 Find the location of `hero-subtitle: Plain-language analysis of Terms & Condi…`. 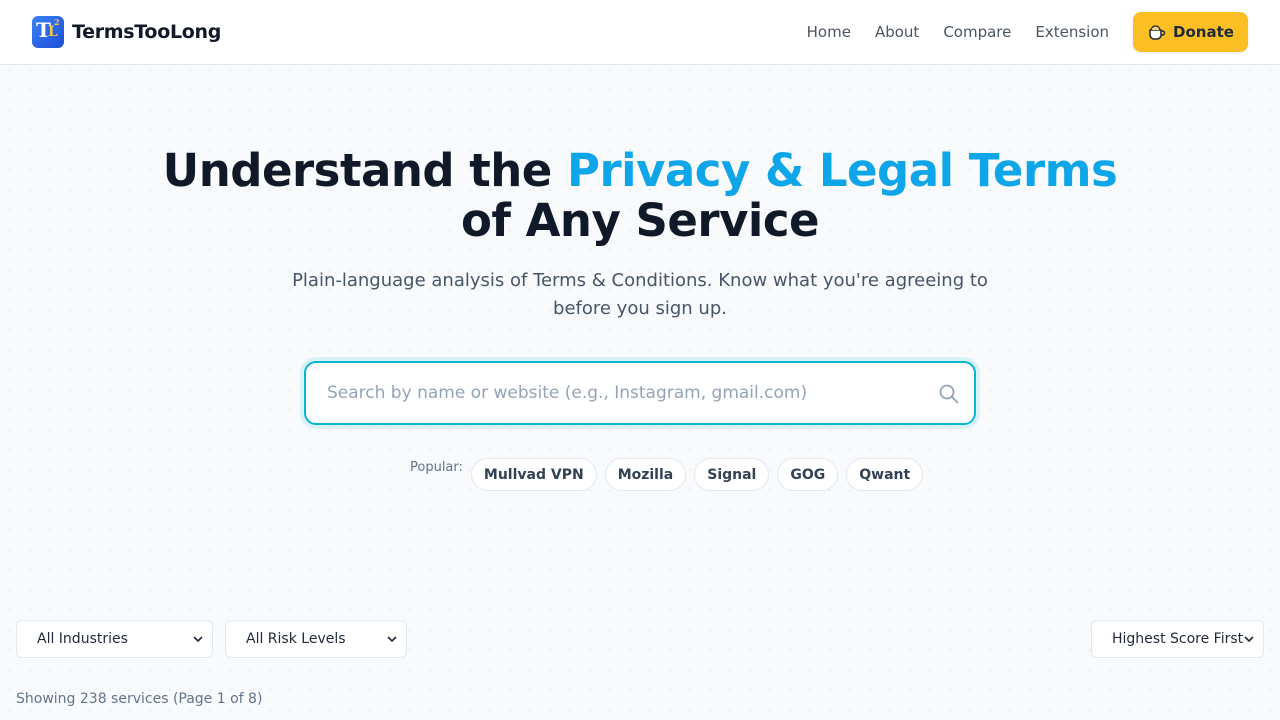

hero-subtitle: Plain-language analysis of Terms & Condi… is located at coordinates (640, 294).